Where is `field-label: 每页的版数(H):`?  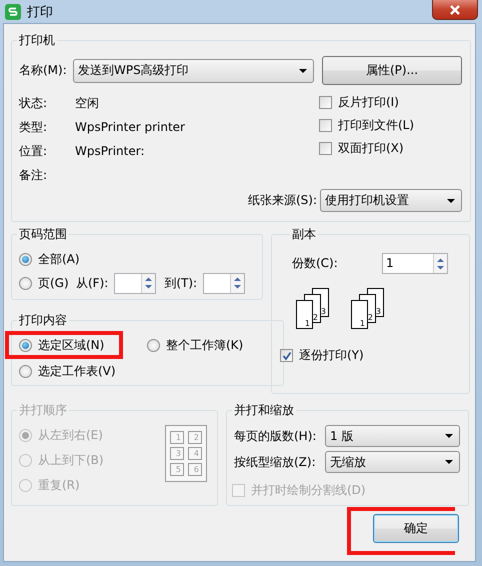 field-label: 每页的版数(H): is located at coordinates (275, 436).